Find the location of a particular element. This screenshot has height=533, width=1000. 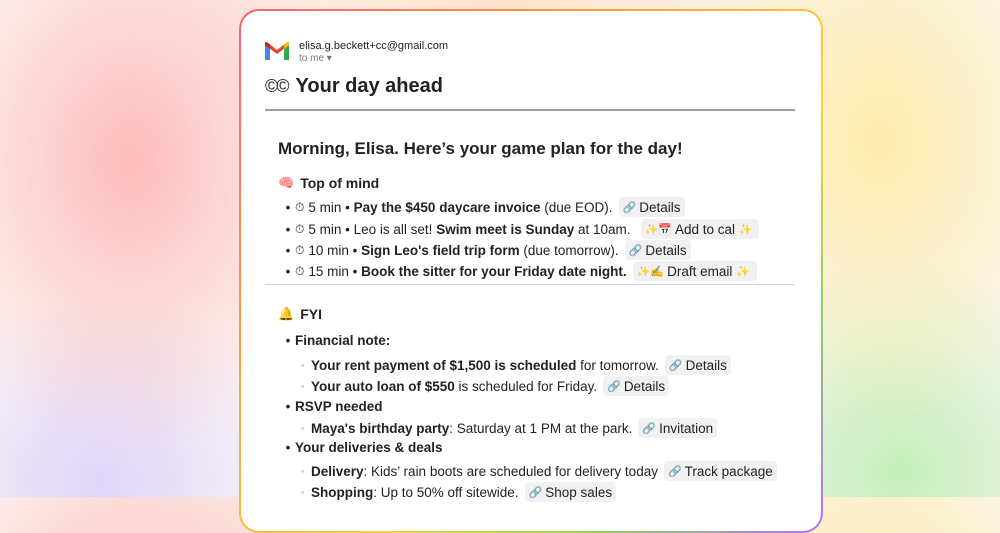

sparkle-calendar-icon: ✨📅 is located at coordinates (658, 229).